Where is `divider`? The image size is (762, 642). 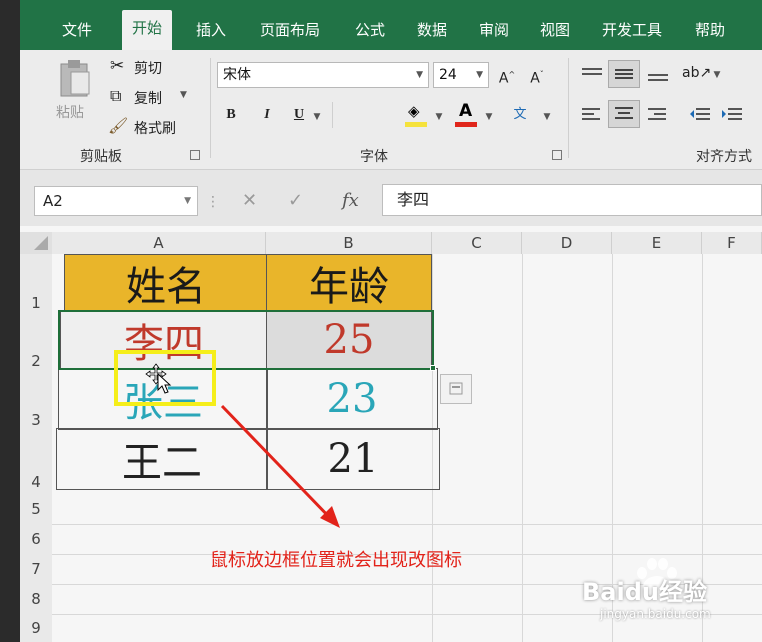 divider is located at coordinates (332, 115).